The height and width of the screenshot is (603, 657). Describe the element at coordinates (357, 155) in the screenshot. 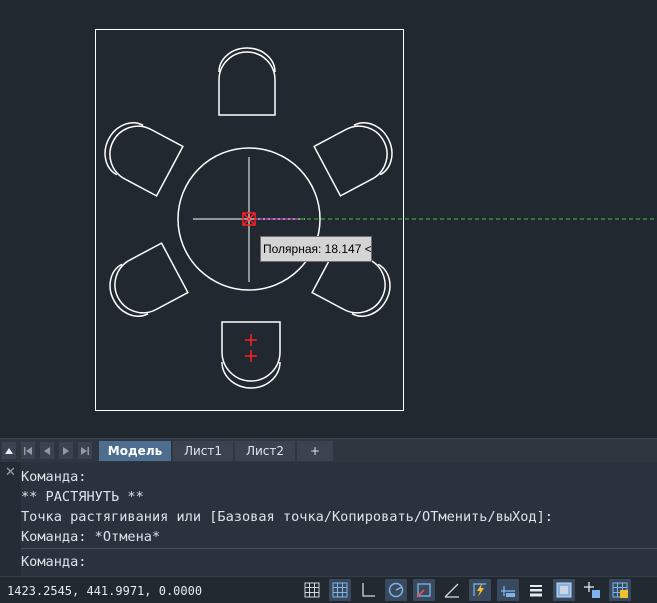

I see `chair-upper-right` at that location.